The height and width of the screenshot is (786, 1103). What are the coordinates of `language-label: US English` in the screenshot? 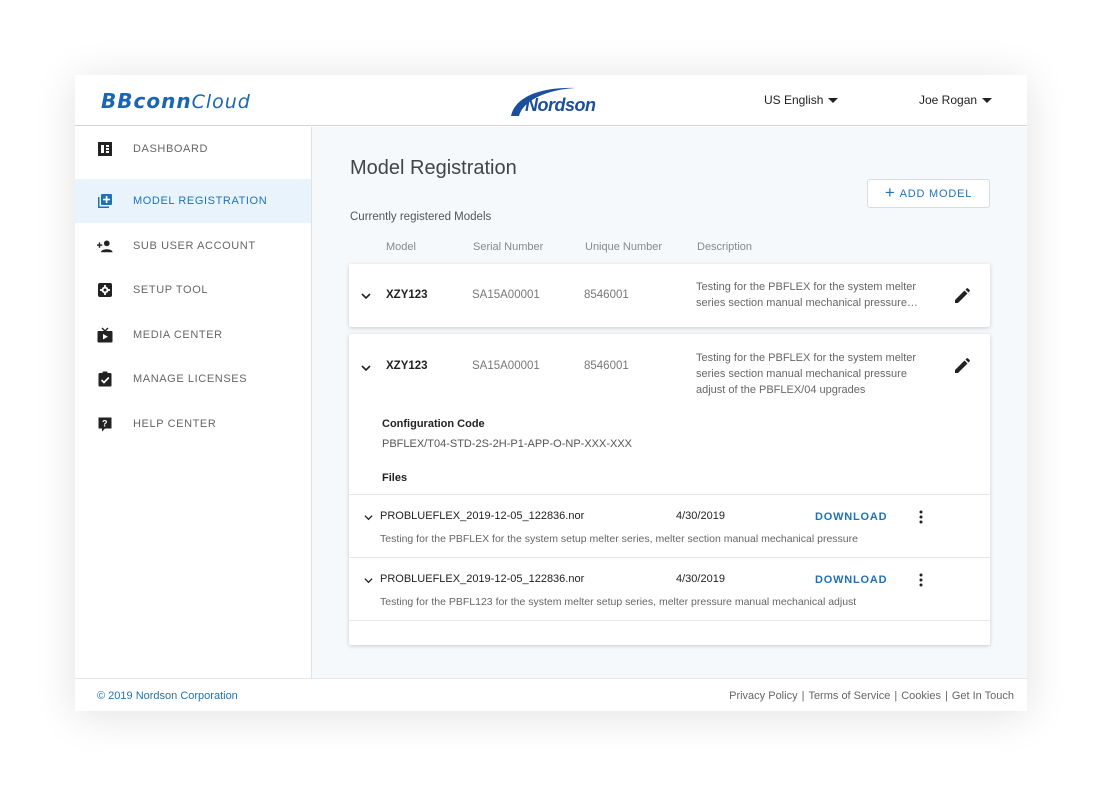 It's located at (794, 100).